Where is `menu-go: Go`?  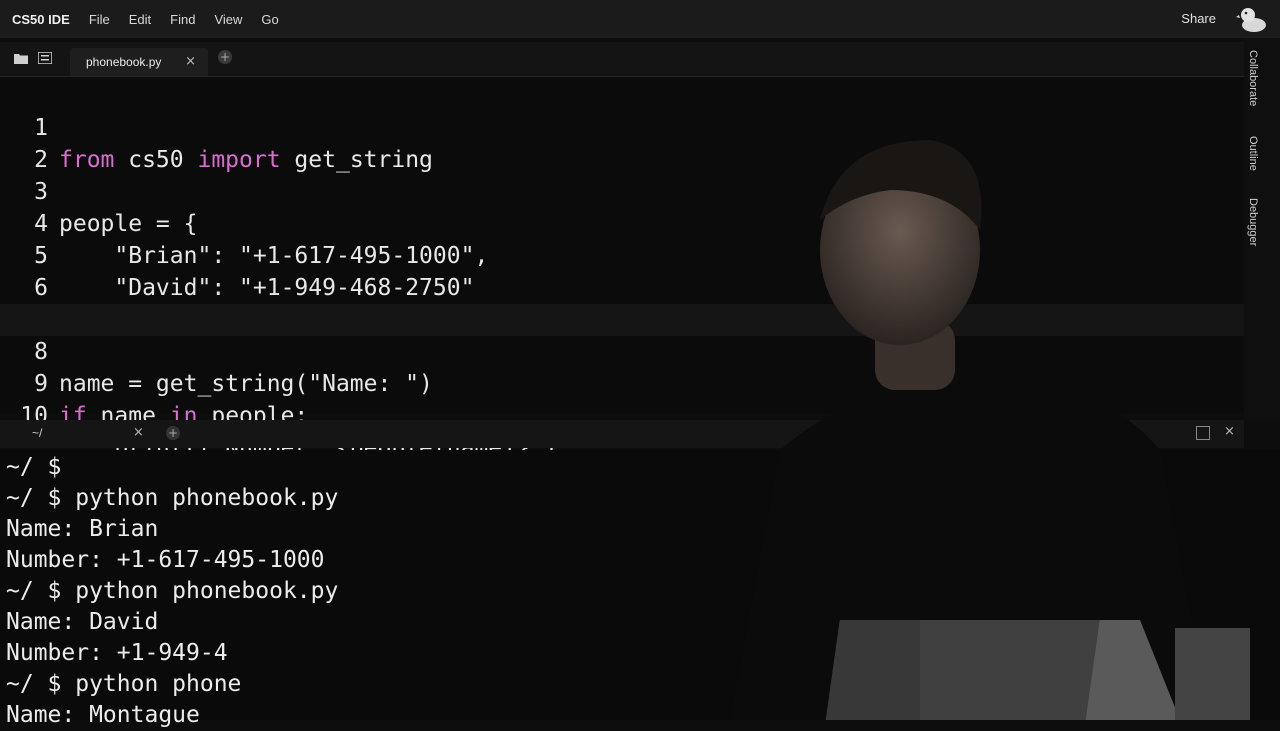 menu-go: Go is located at coordinates (269, 19).